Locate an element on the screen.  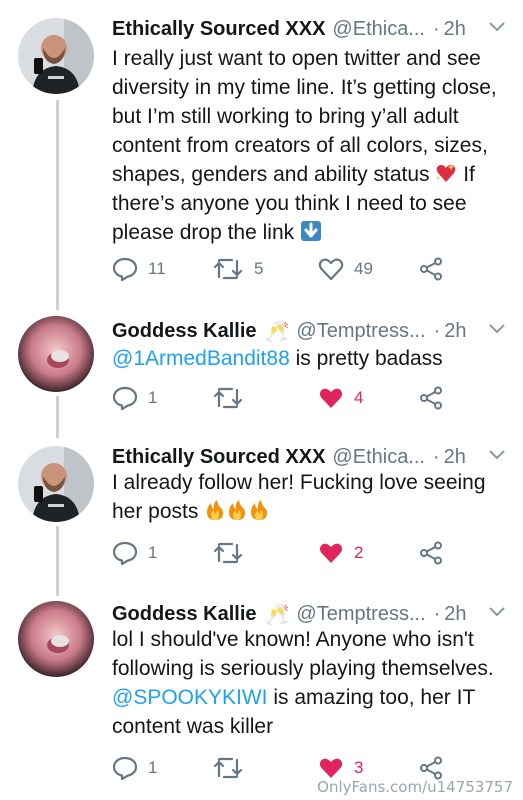
heart-outline-icon is located at coordinates (331, 269).